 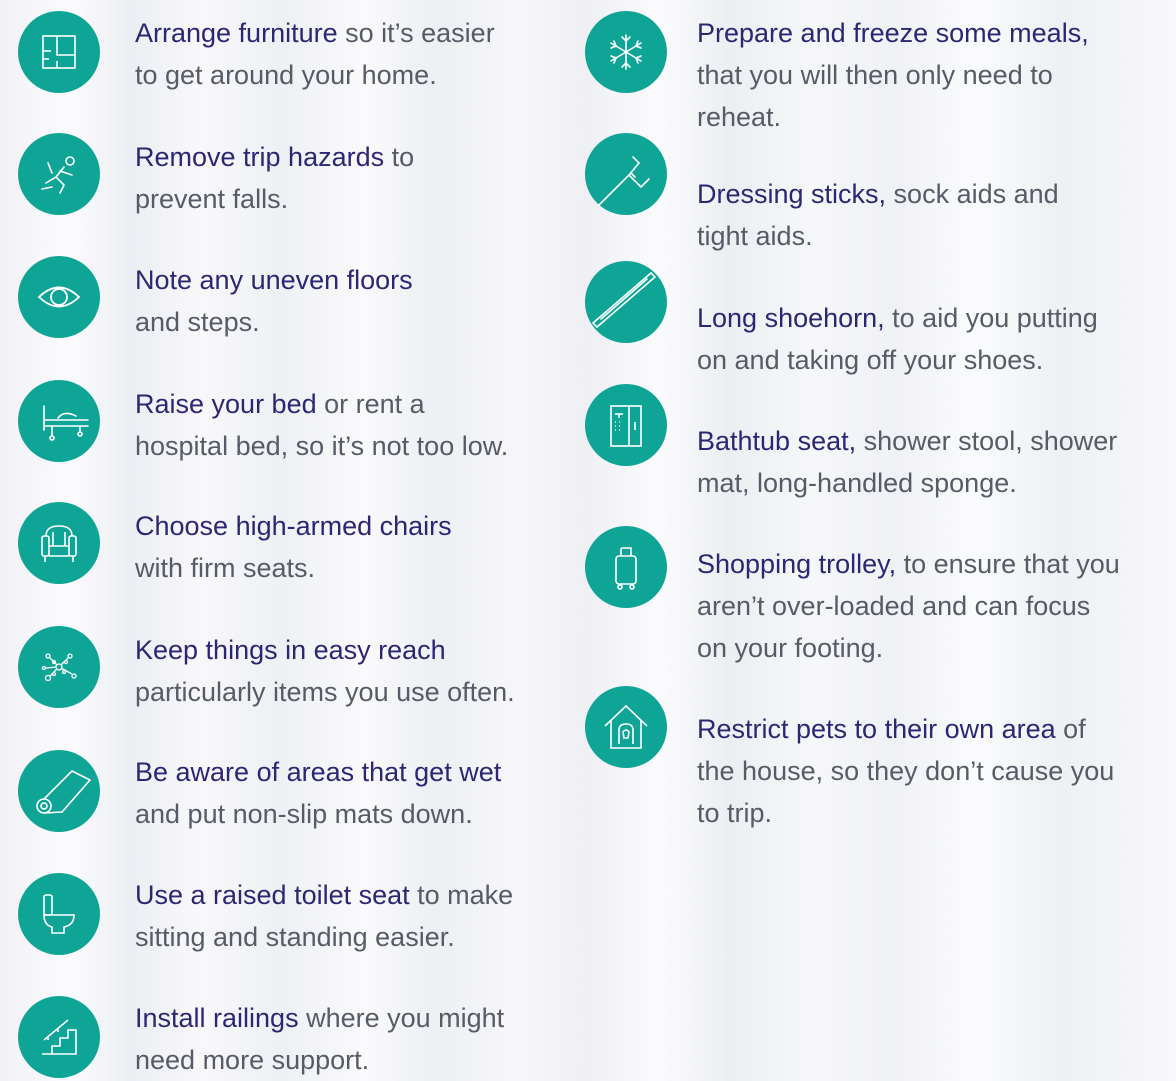 What do you see at coordinates (318, 772) in the screenshot?
I see `tip-highlight: Be aware of areas that get wet` at bounding box center [318, 772].